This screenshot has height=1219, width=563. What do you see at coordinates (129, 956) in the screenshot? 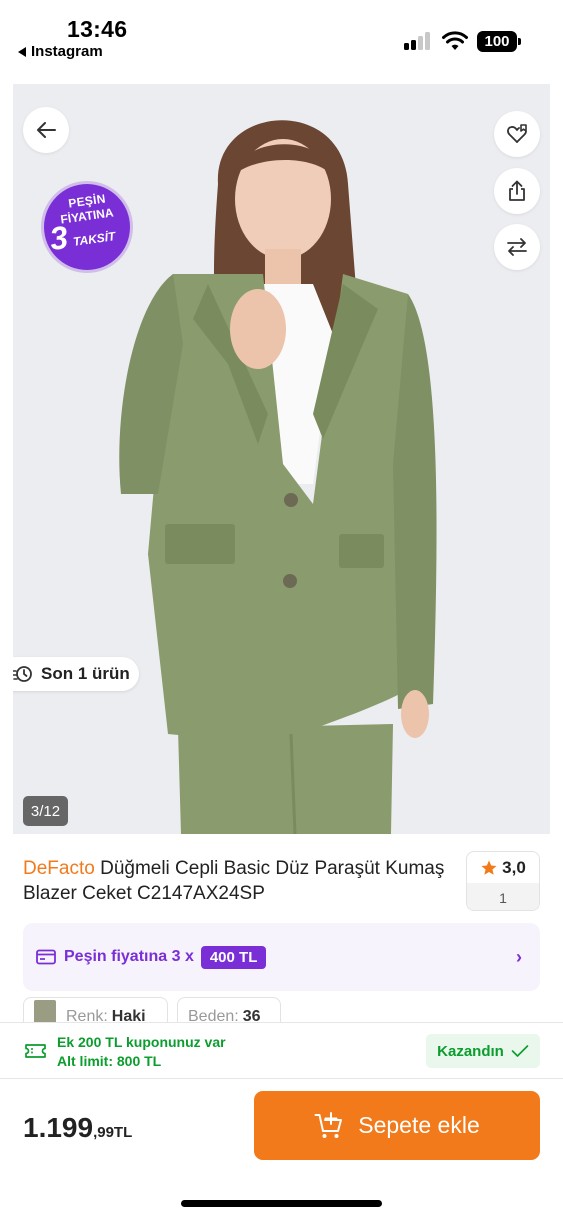
I see `installment-text: Peşin fiyatına 3 x` at bounding box center [129, 956].